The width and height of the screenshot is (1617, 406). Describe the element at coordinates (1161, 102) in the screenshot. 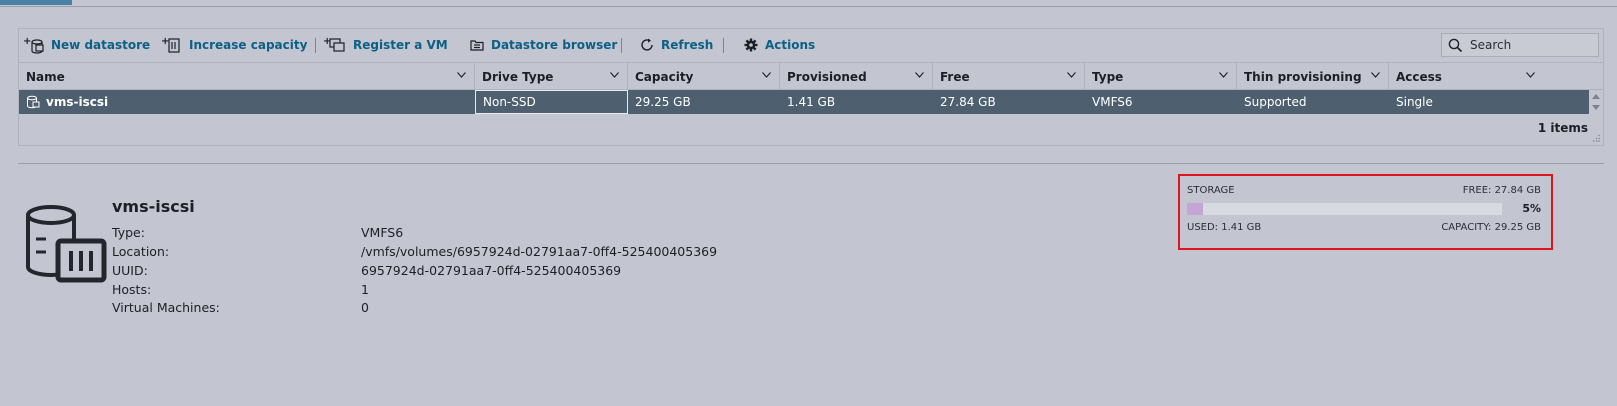

I see `cell-type: VMFS6` at that location.